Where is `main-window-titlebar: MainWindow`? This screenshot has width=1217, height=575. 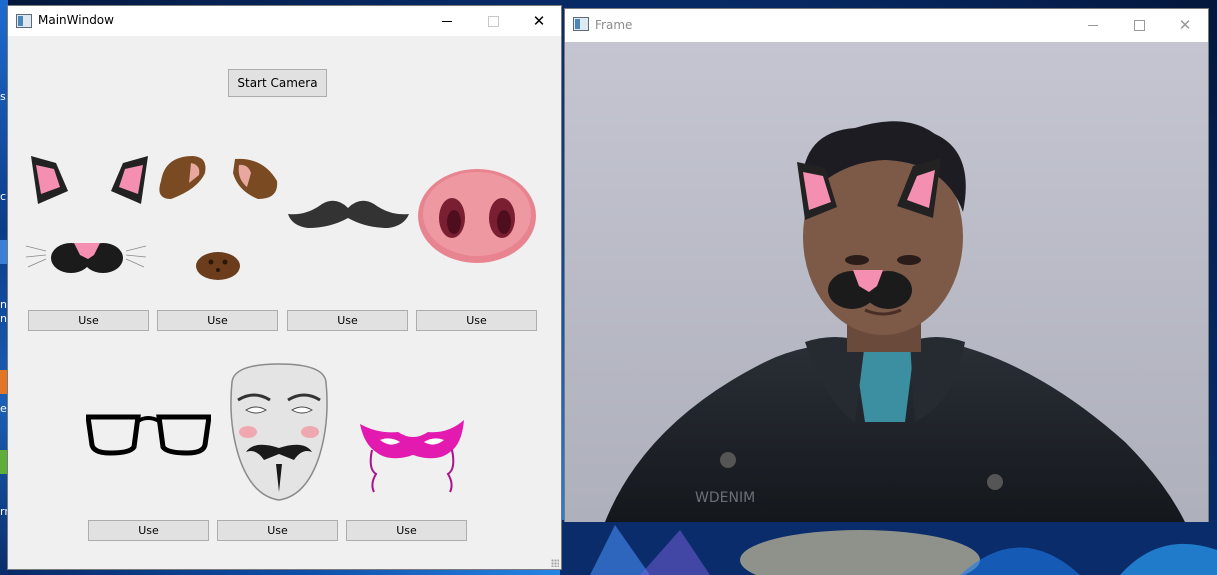 main-window-titlebar: MainWindow is located at coordinates (284, 21).